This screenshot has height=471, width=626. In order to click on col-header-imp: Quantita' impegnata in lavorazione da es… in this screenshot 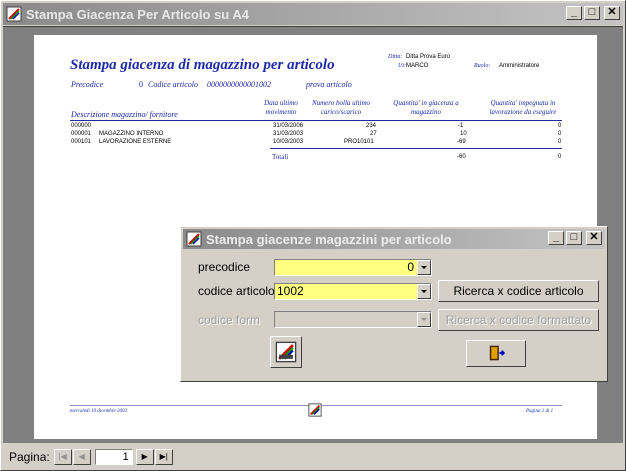, I will do `click(523, 107)`.